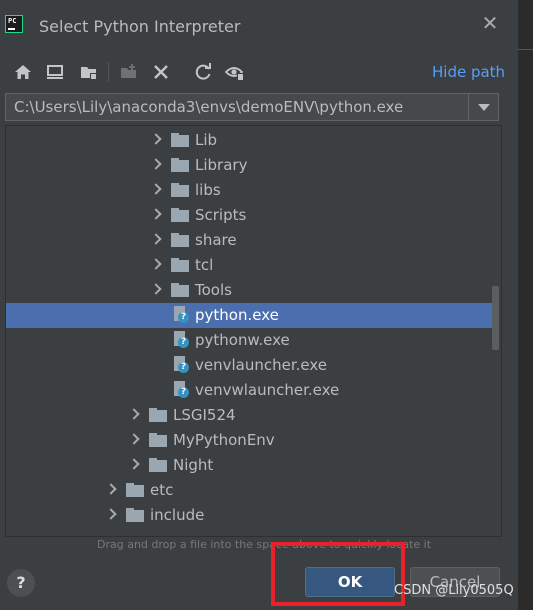  What do you see at coordinates (249, 140) in the screenshot?
I see `tree-folder-row: Lib` at bounding box center [249, 140].